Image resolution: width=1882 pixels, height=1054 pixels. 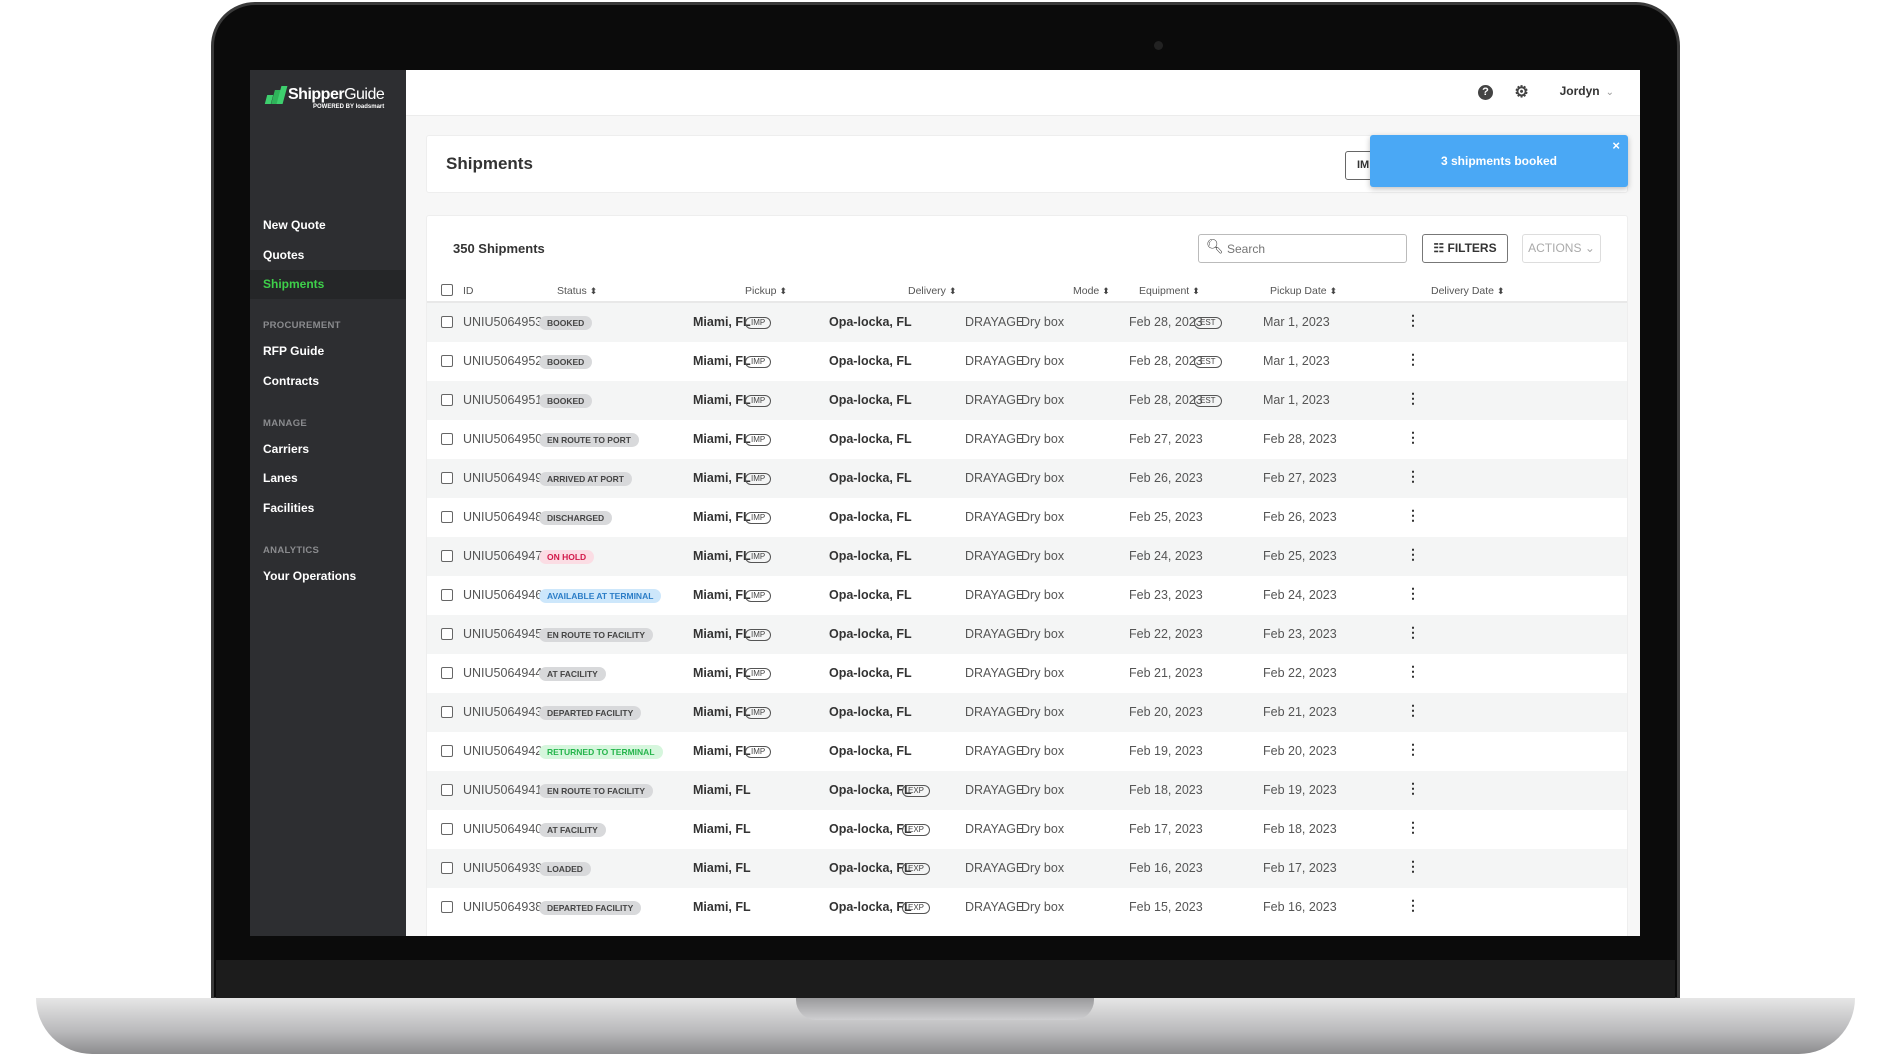 I want to click on delivery-tag: EXP, so click(x=916, y=830).